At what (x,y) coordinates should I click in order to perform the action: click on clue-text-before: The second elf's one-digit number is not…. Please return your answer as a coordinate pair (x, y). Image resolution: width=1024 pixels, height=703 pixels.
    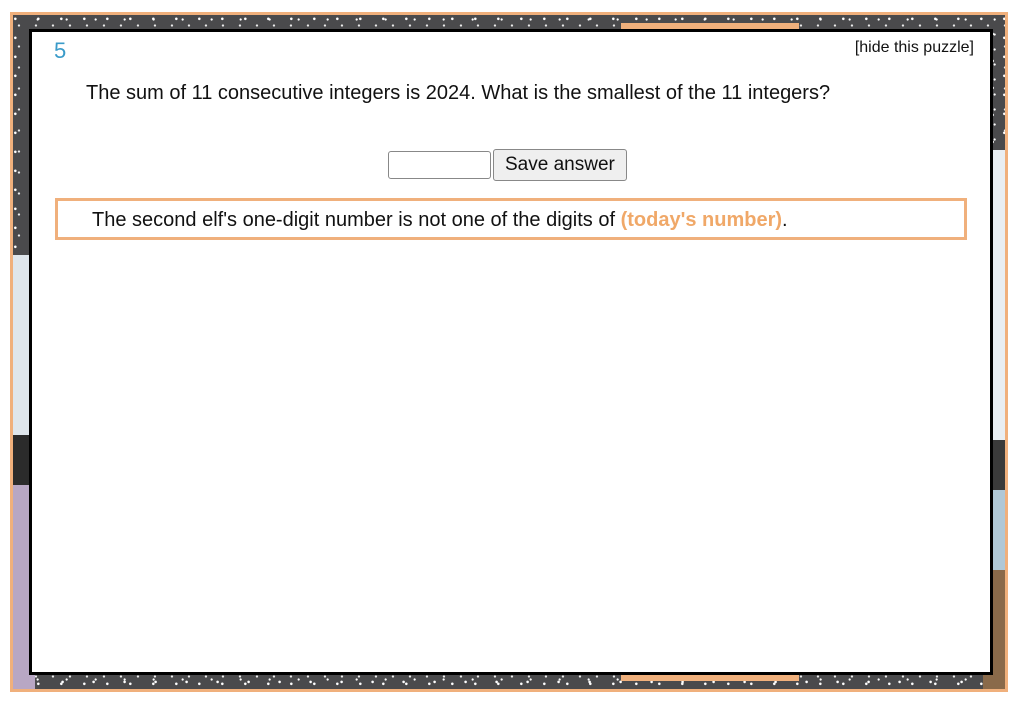
    Looking at the image, I should click on (356, 220).